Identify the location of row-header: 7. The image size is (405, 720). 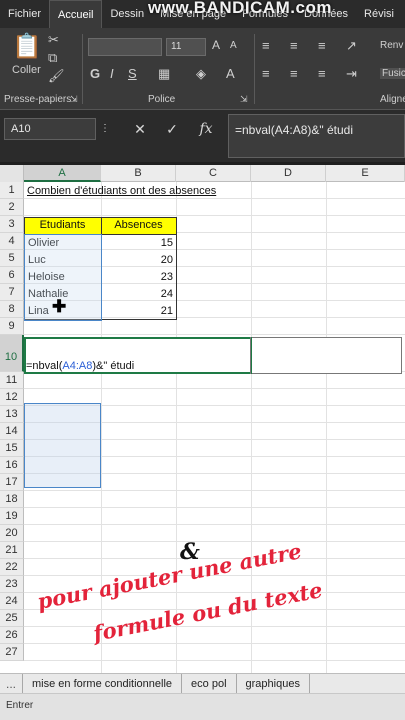
(12, 292).